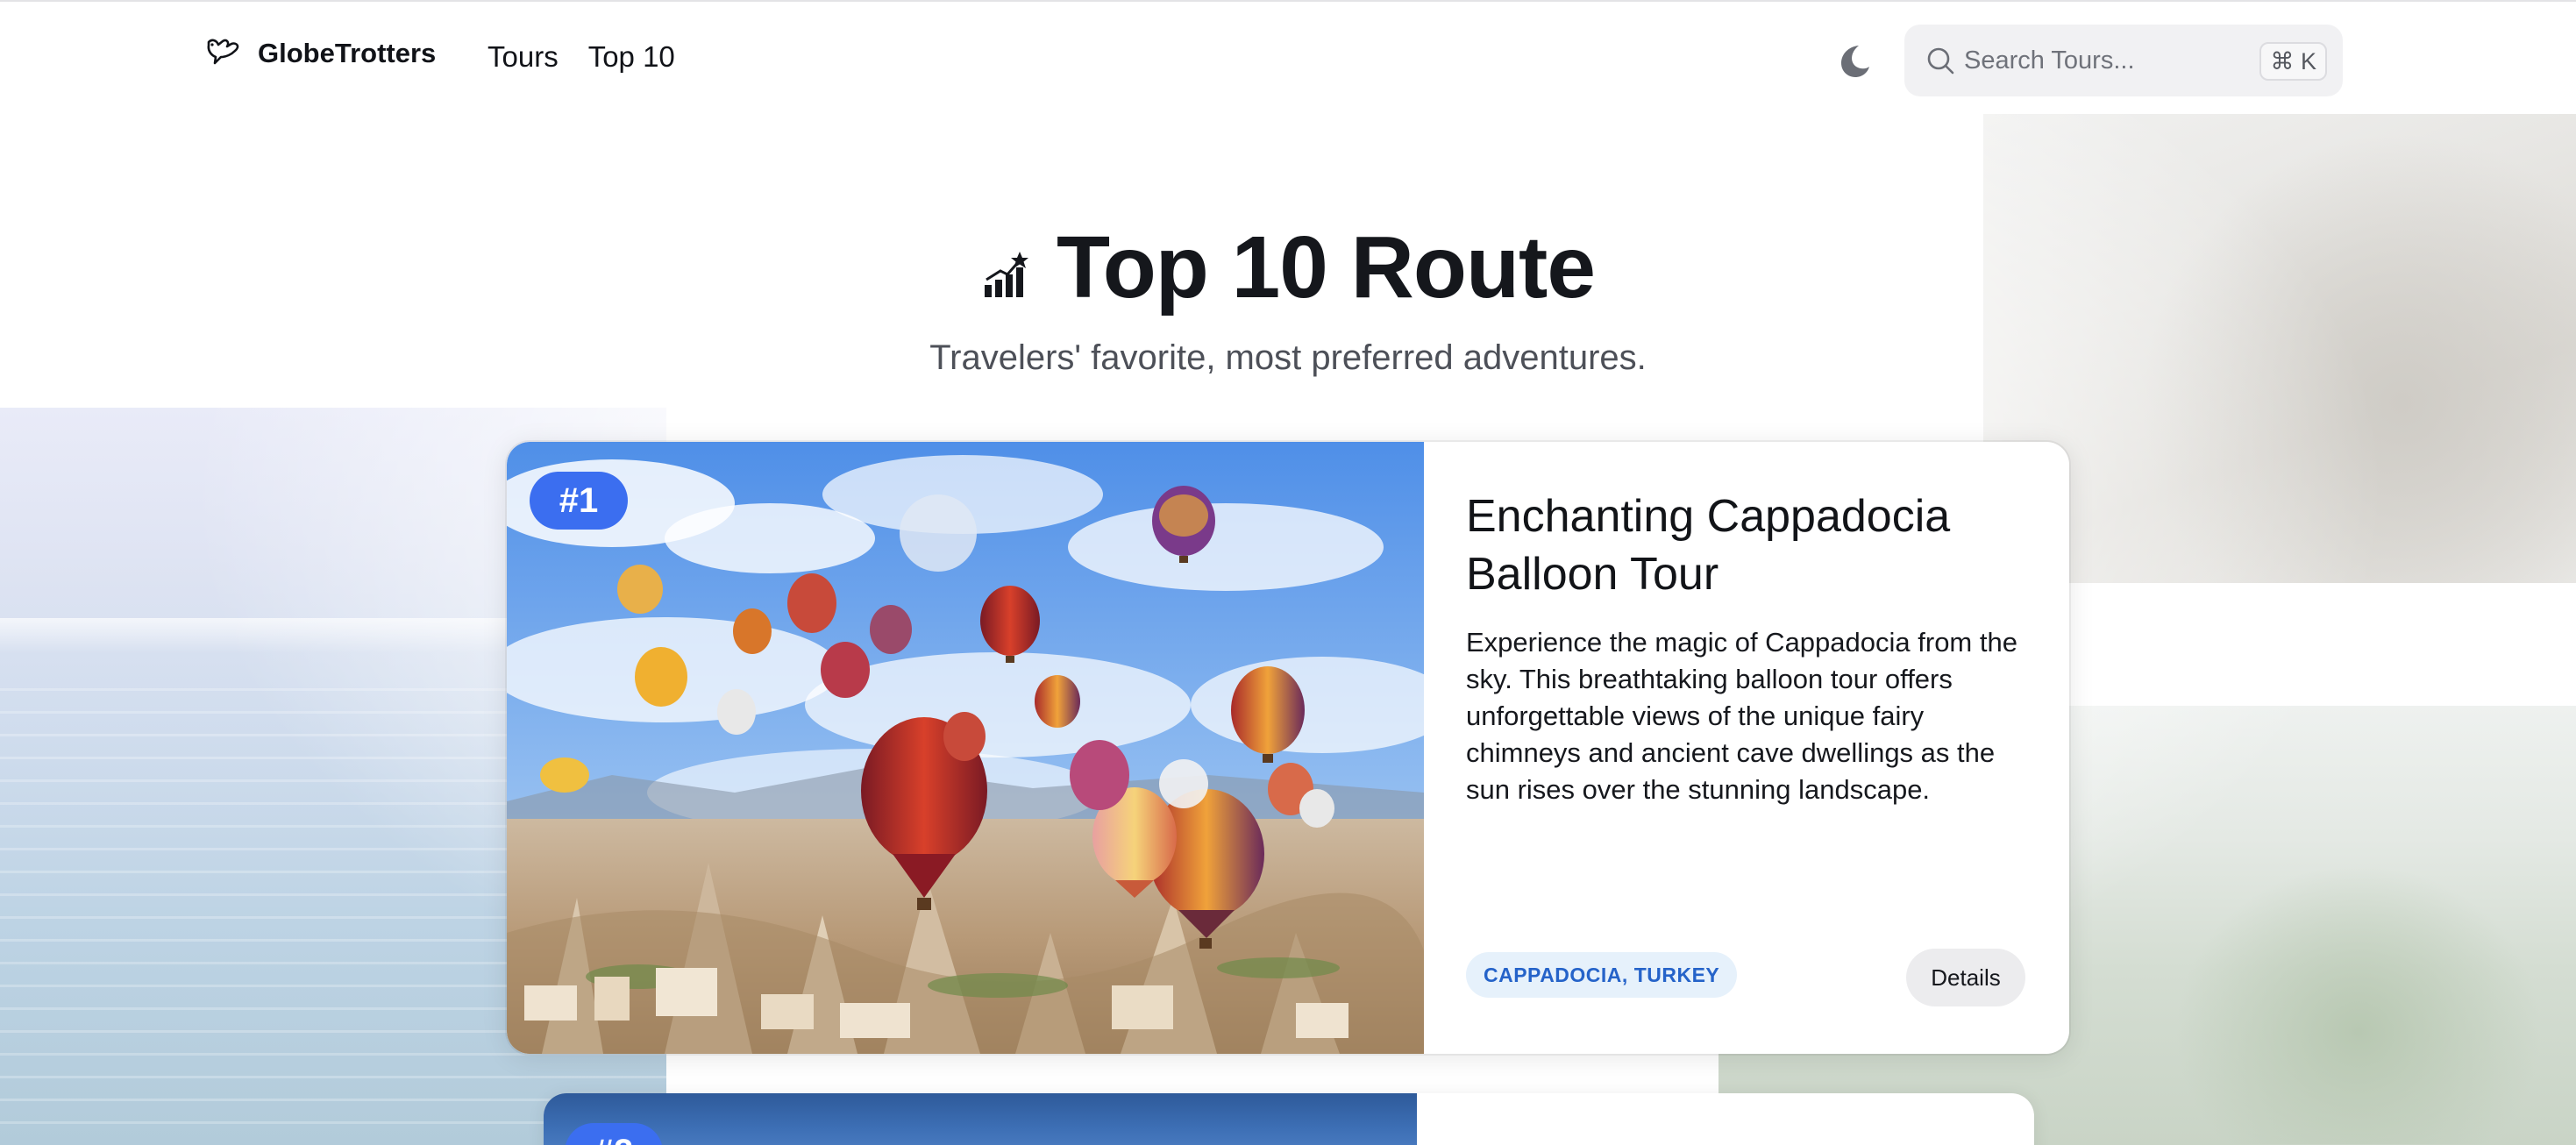 The width and height of the screenshot is (2576, 1145). Describe the element at coordinates (347, 53) in the screenshot. I see `brand-name: GlobeTrotters` at that location.